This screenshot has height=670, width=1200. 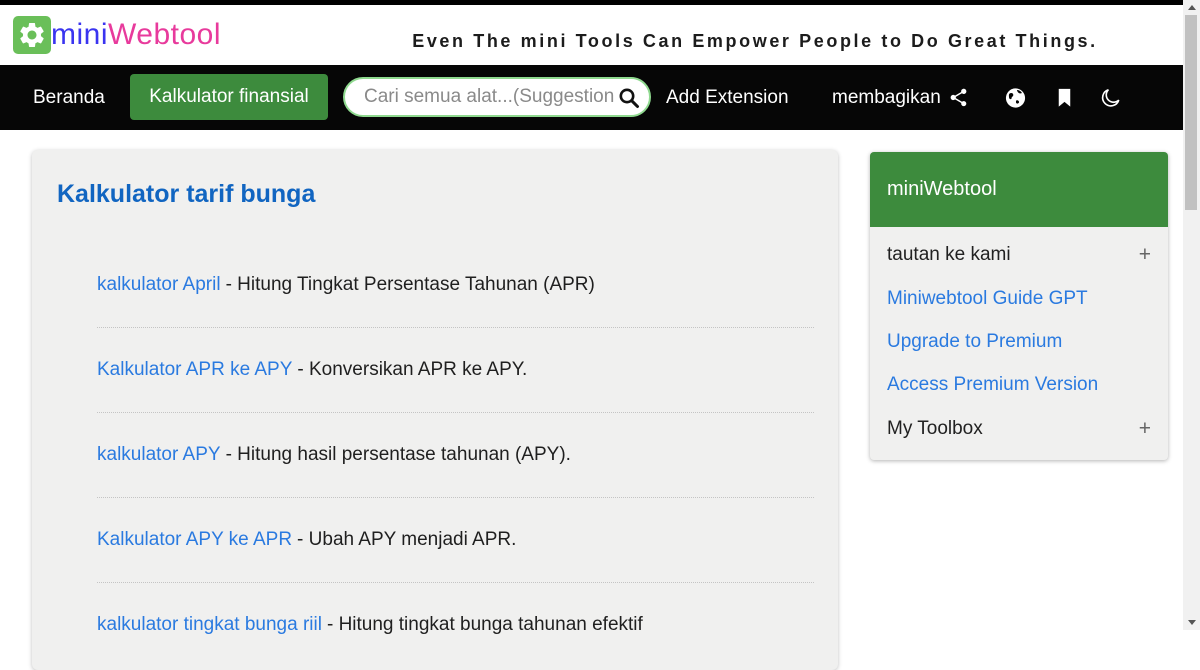 I want to click on tool-link-apy-to-apr: Kalkulator APY ke APR, so click(x=194, y=539).